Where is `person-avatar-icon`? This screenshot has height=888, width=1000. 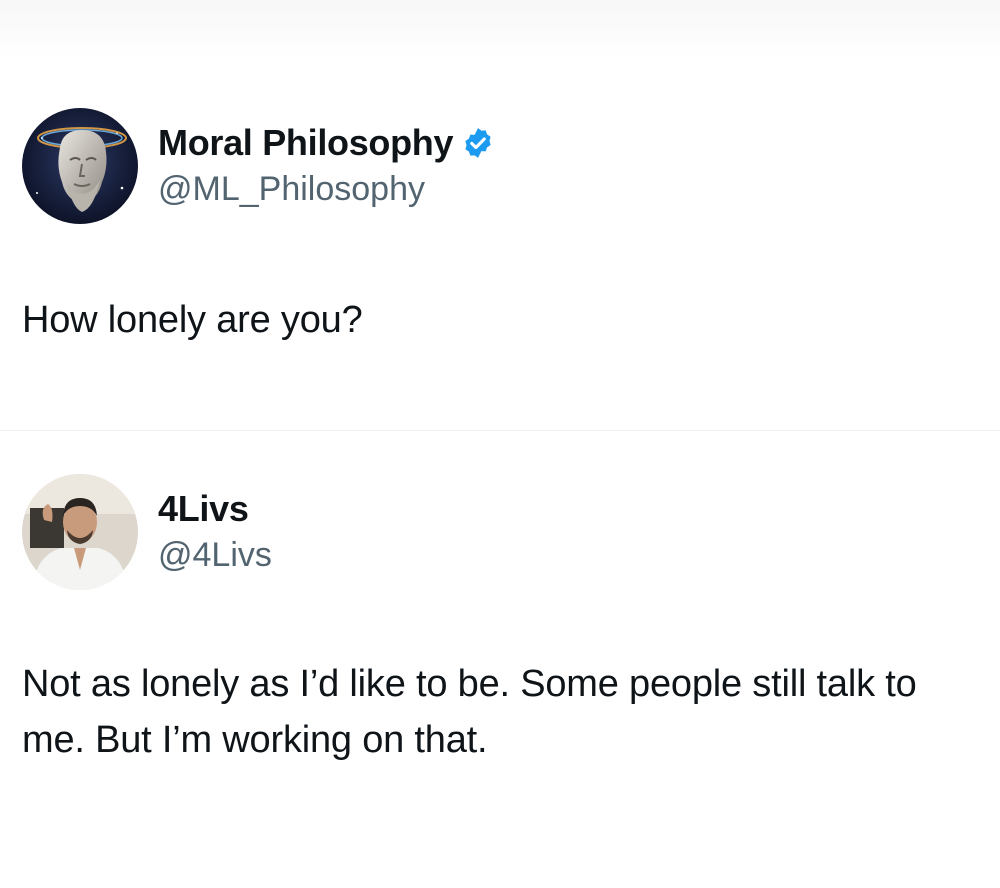
person-avatar-icon is located at coordinates (80, 532).